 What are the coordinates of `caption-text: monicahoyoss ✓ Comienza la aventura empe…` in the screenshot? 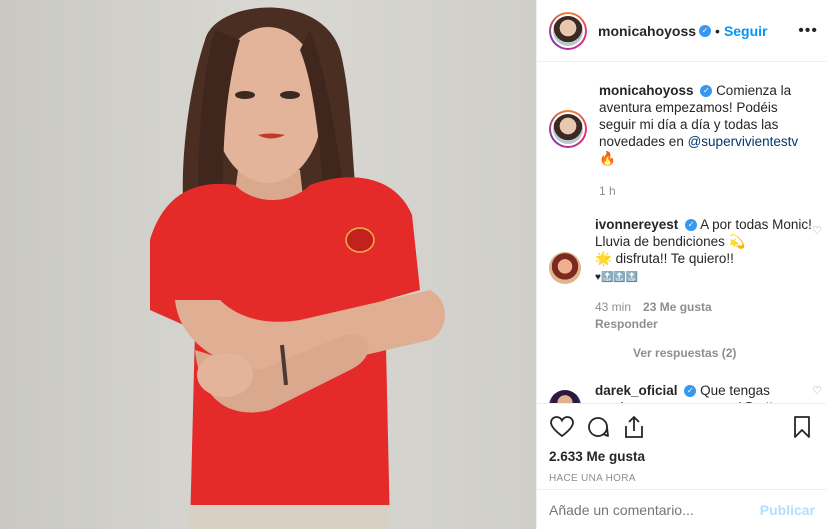 It's located at (706, 124).